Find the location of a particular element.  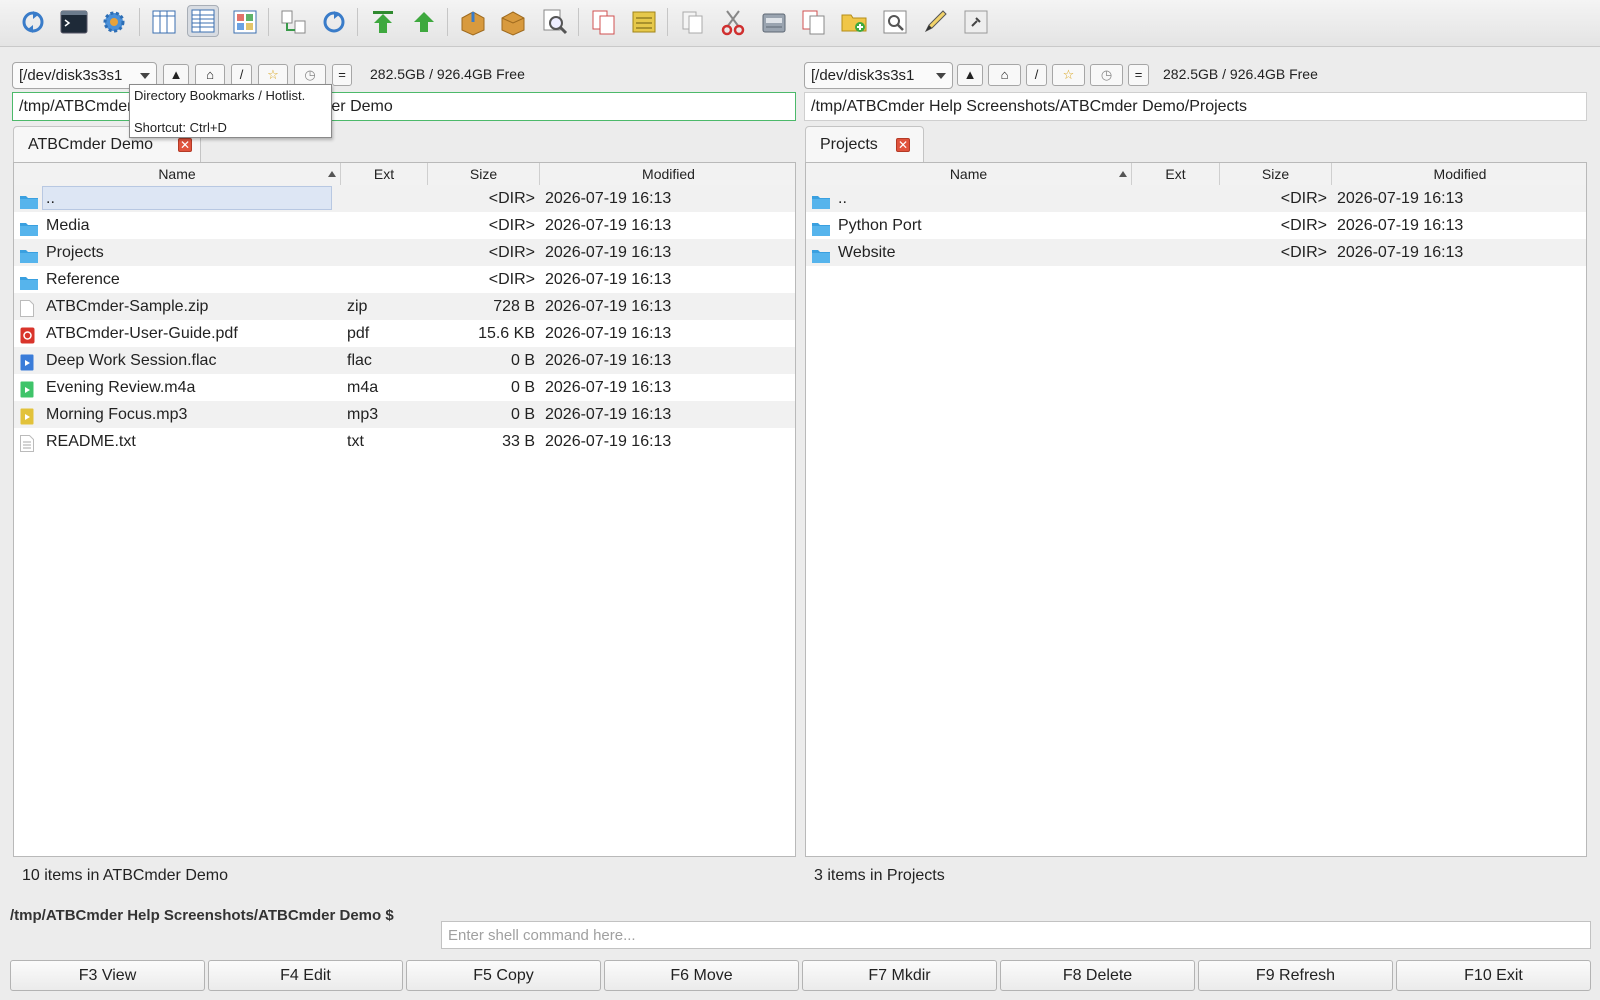

right-home-button: ⌂ is located at coordinates (1004, 75).